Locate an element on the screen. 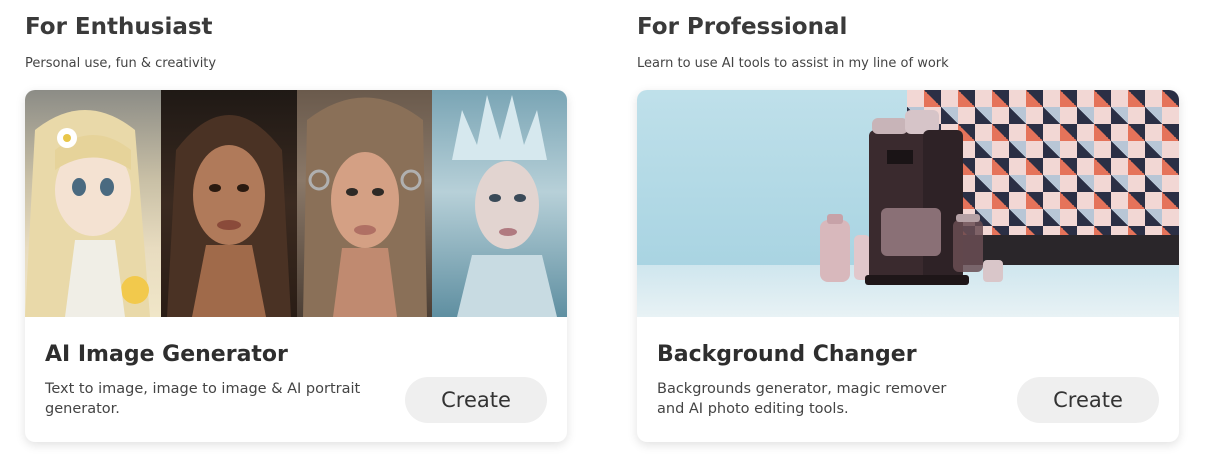  coffee-maker-icon is located at coordinates (911, 197).